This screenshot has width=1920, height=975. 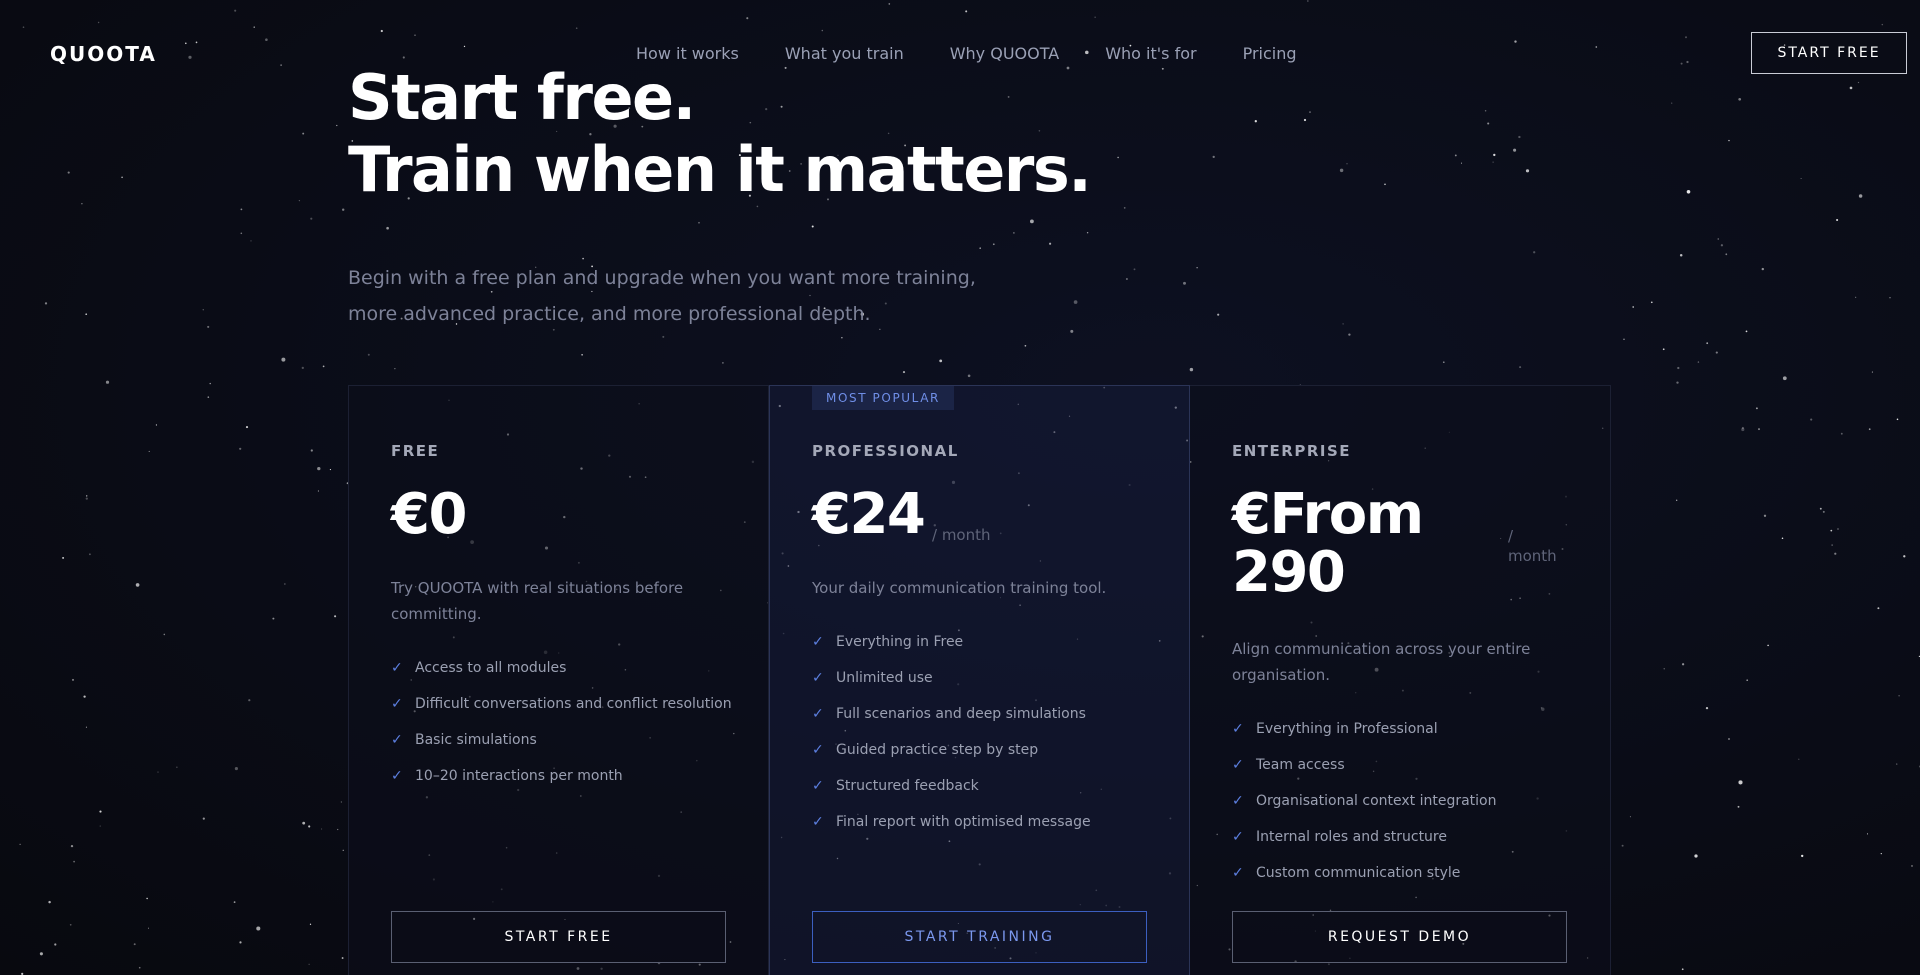 I want to click on plan-description: Your daily communication training tool., so click(x=959, y=588).